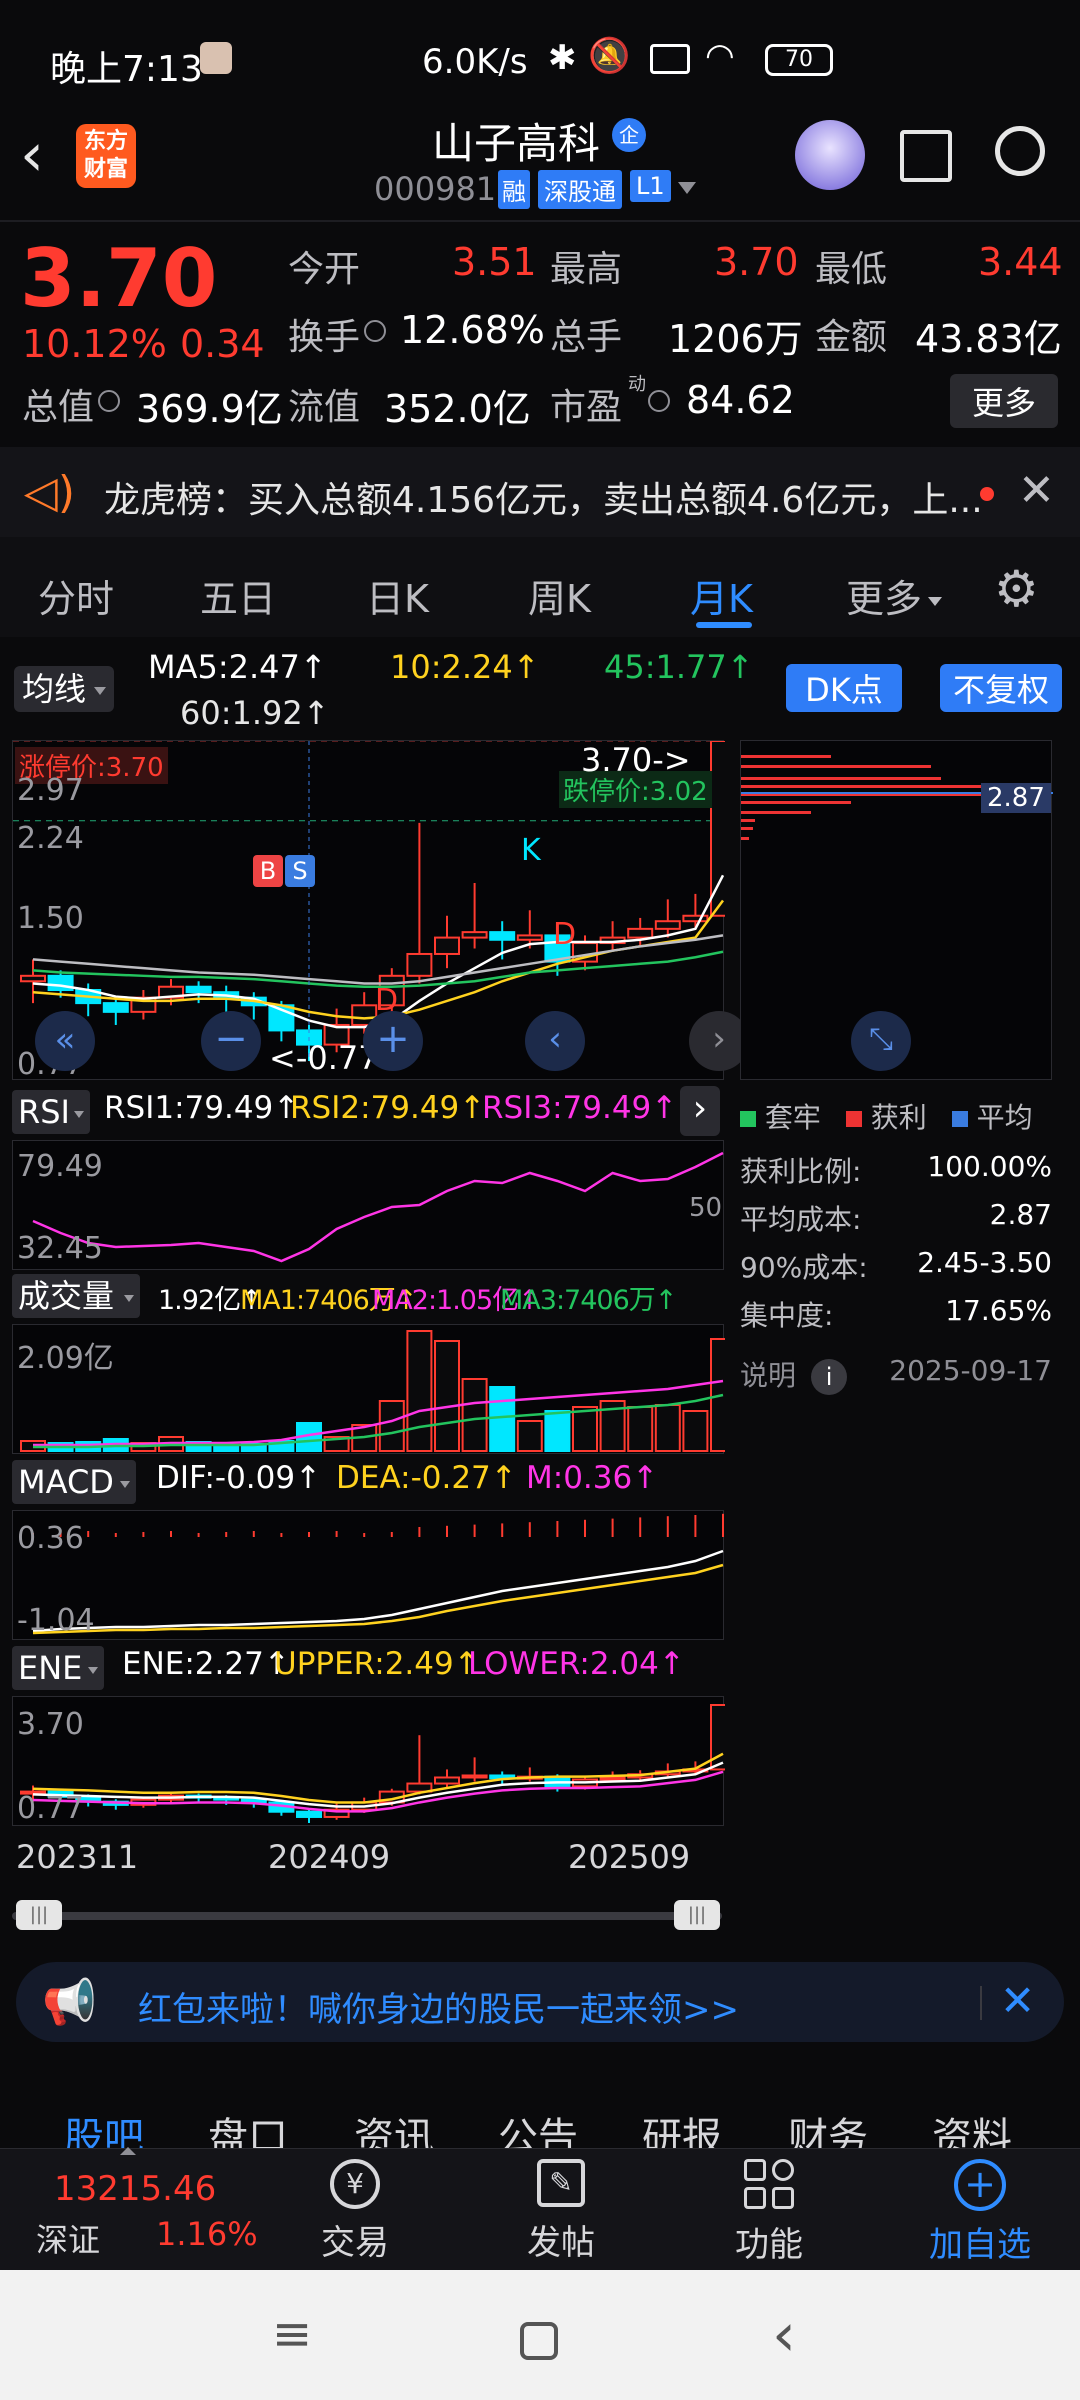  What do you see at coordinates (540, 60) in the screenshot?
I see `status-bar: 晚上7:13 6.0K/s ✱ 🔕 ◠ 70` at bounding box center [540, 60].